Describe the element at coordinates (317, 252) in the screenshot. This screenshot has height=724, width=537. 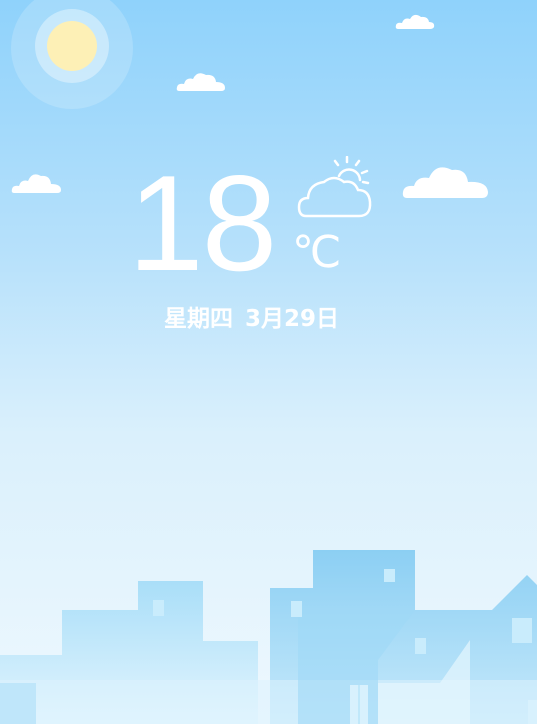
I see `temperature-unit: ℃` at that location.